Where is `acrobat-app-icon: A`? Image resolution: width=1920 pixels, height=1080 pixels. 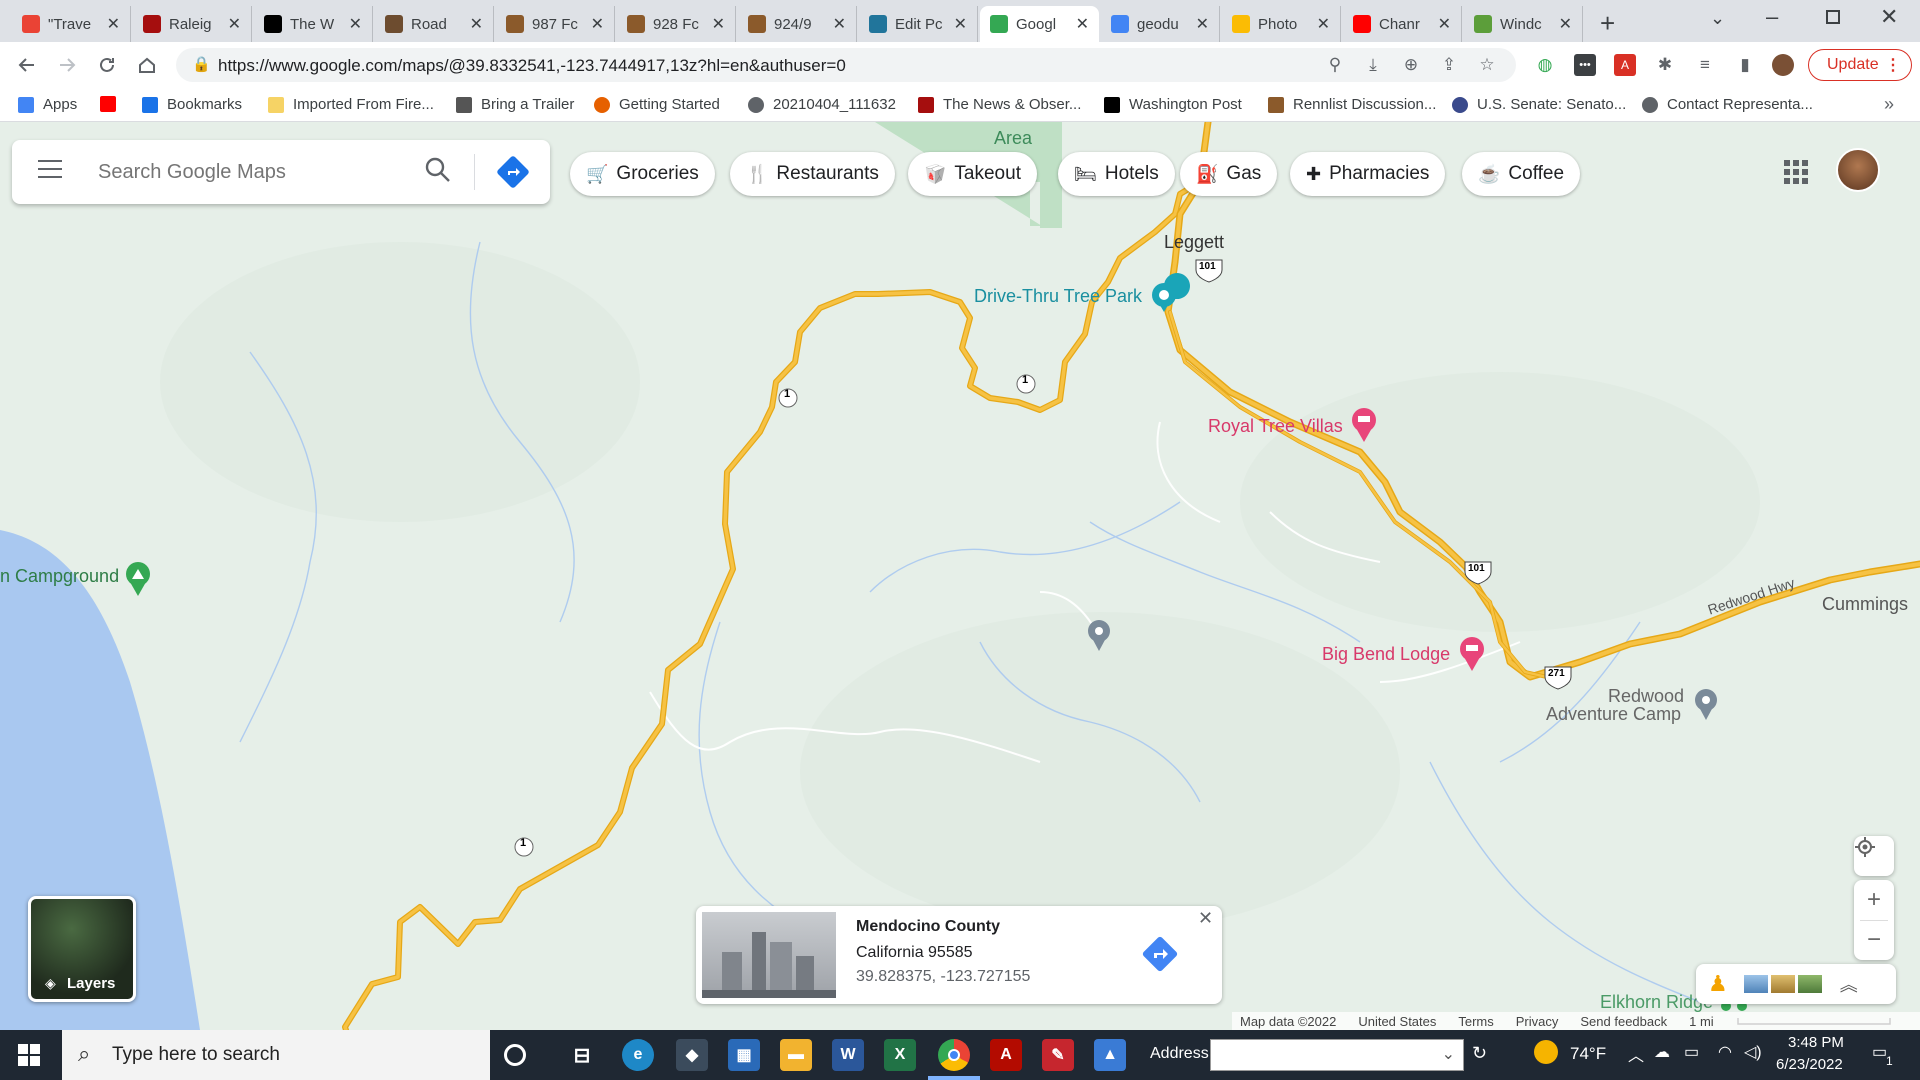 acrobat-app-icon: A is located at coordinates (1006, 1055).